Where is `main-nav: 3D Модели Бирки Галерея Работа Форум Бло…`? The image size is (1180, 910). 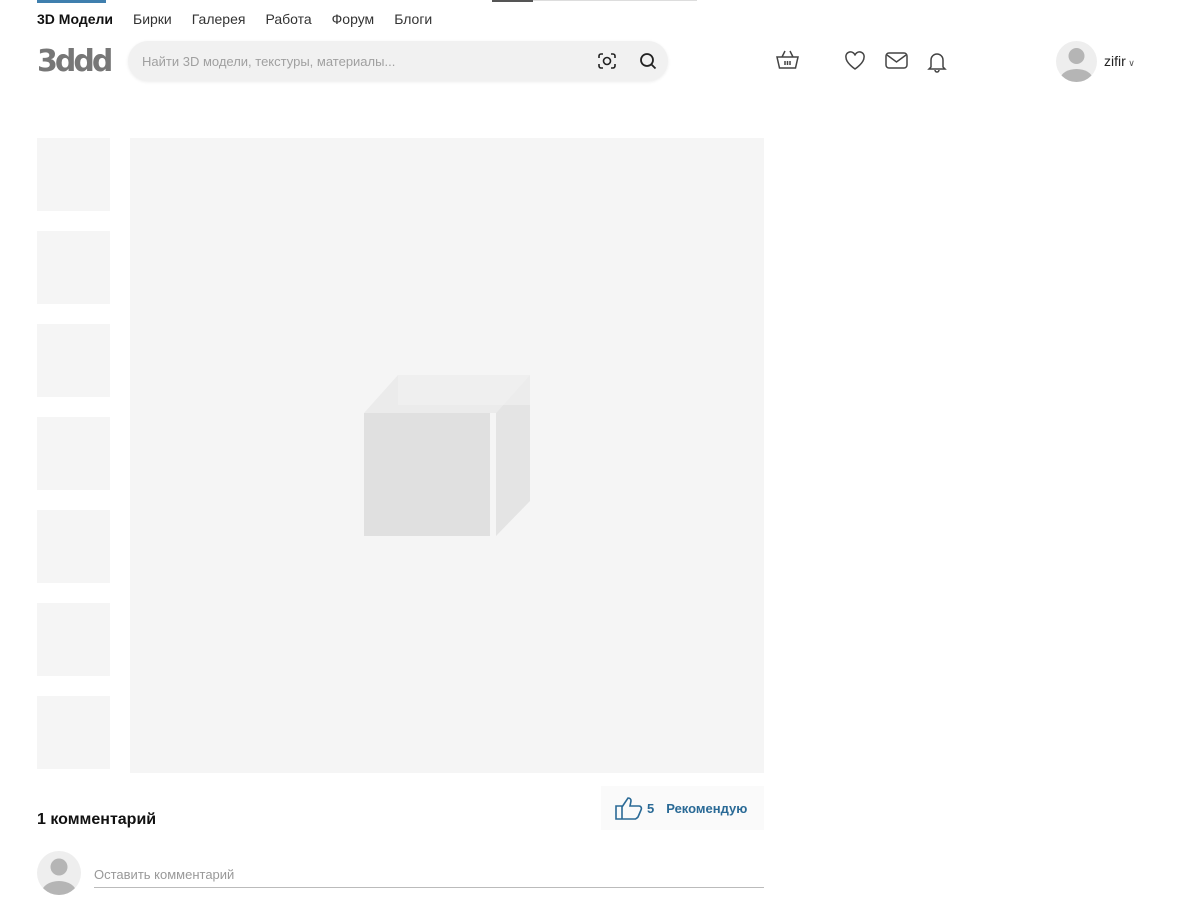
main-nav: 3D Модели Бирки Галерея Работа Форум Бло… is located at coordinates (234, 19).